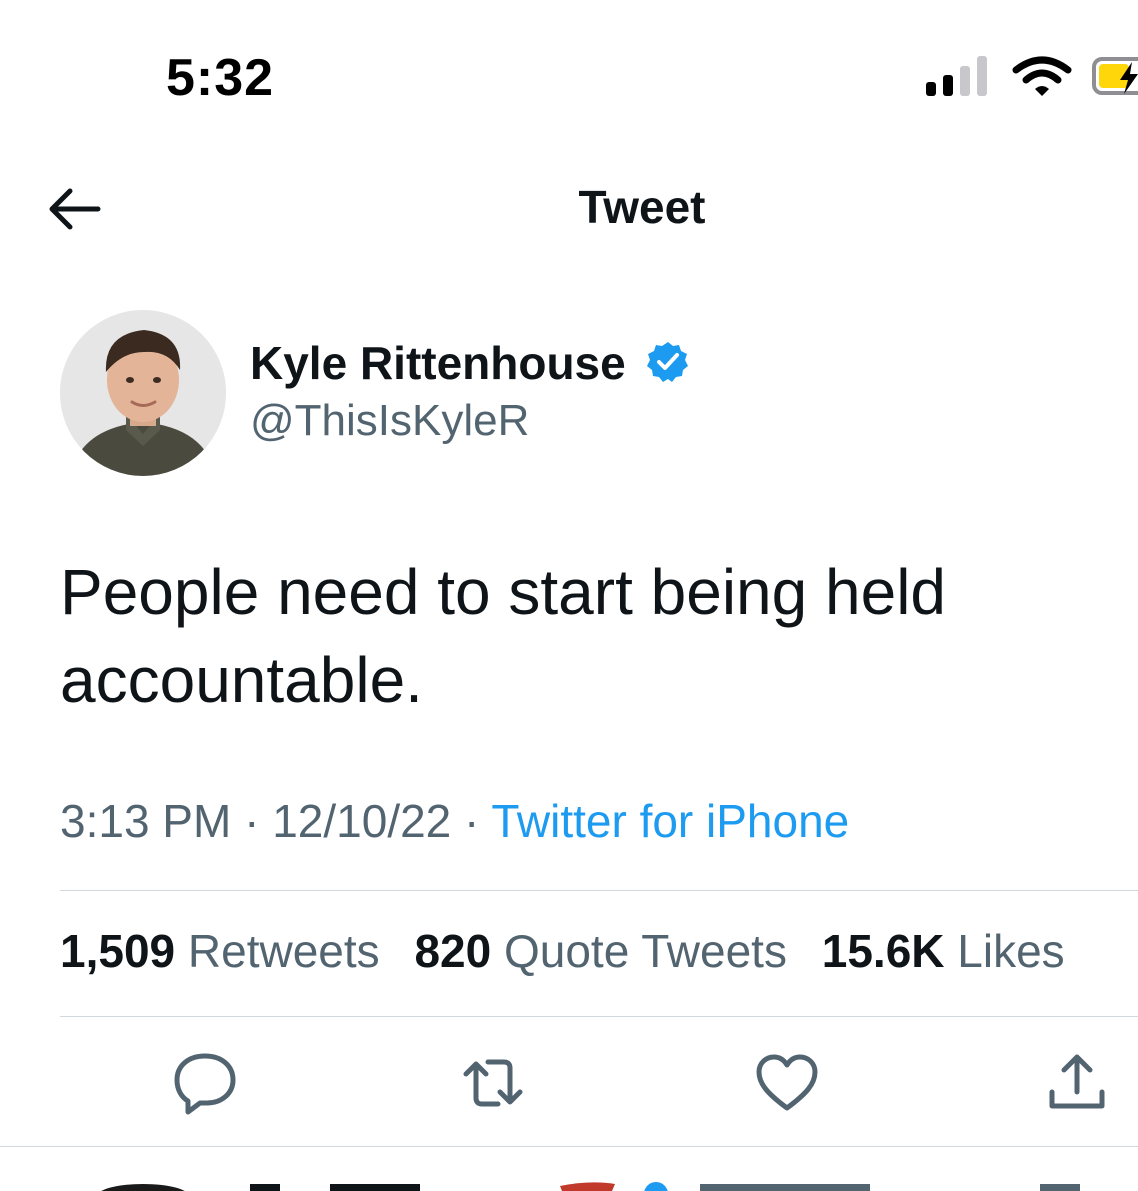 The image size is (1138, 1191). What do you see at coordinates (493, 1083) in the screenshot?
I see `retweet-icon` at bounding box center [493, 1083].